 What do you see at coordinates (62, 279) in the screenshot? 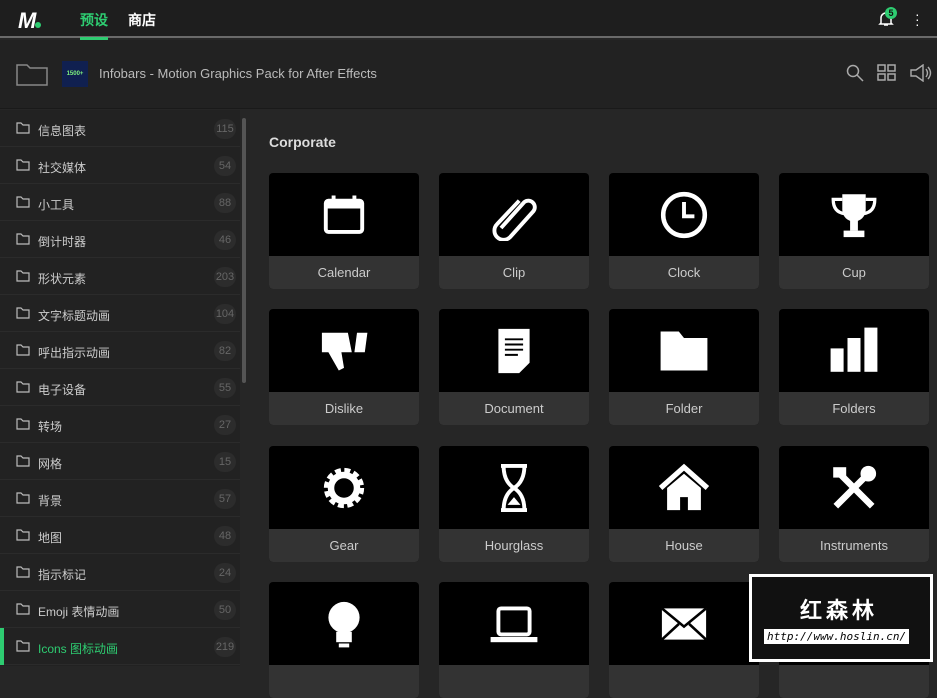
I see `sidebar-item-label: 形状元素` at bounding box center [62, 279].